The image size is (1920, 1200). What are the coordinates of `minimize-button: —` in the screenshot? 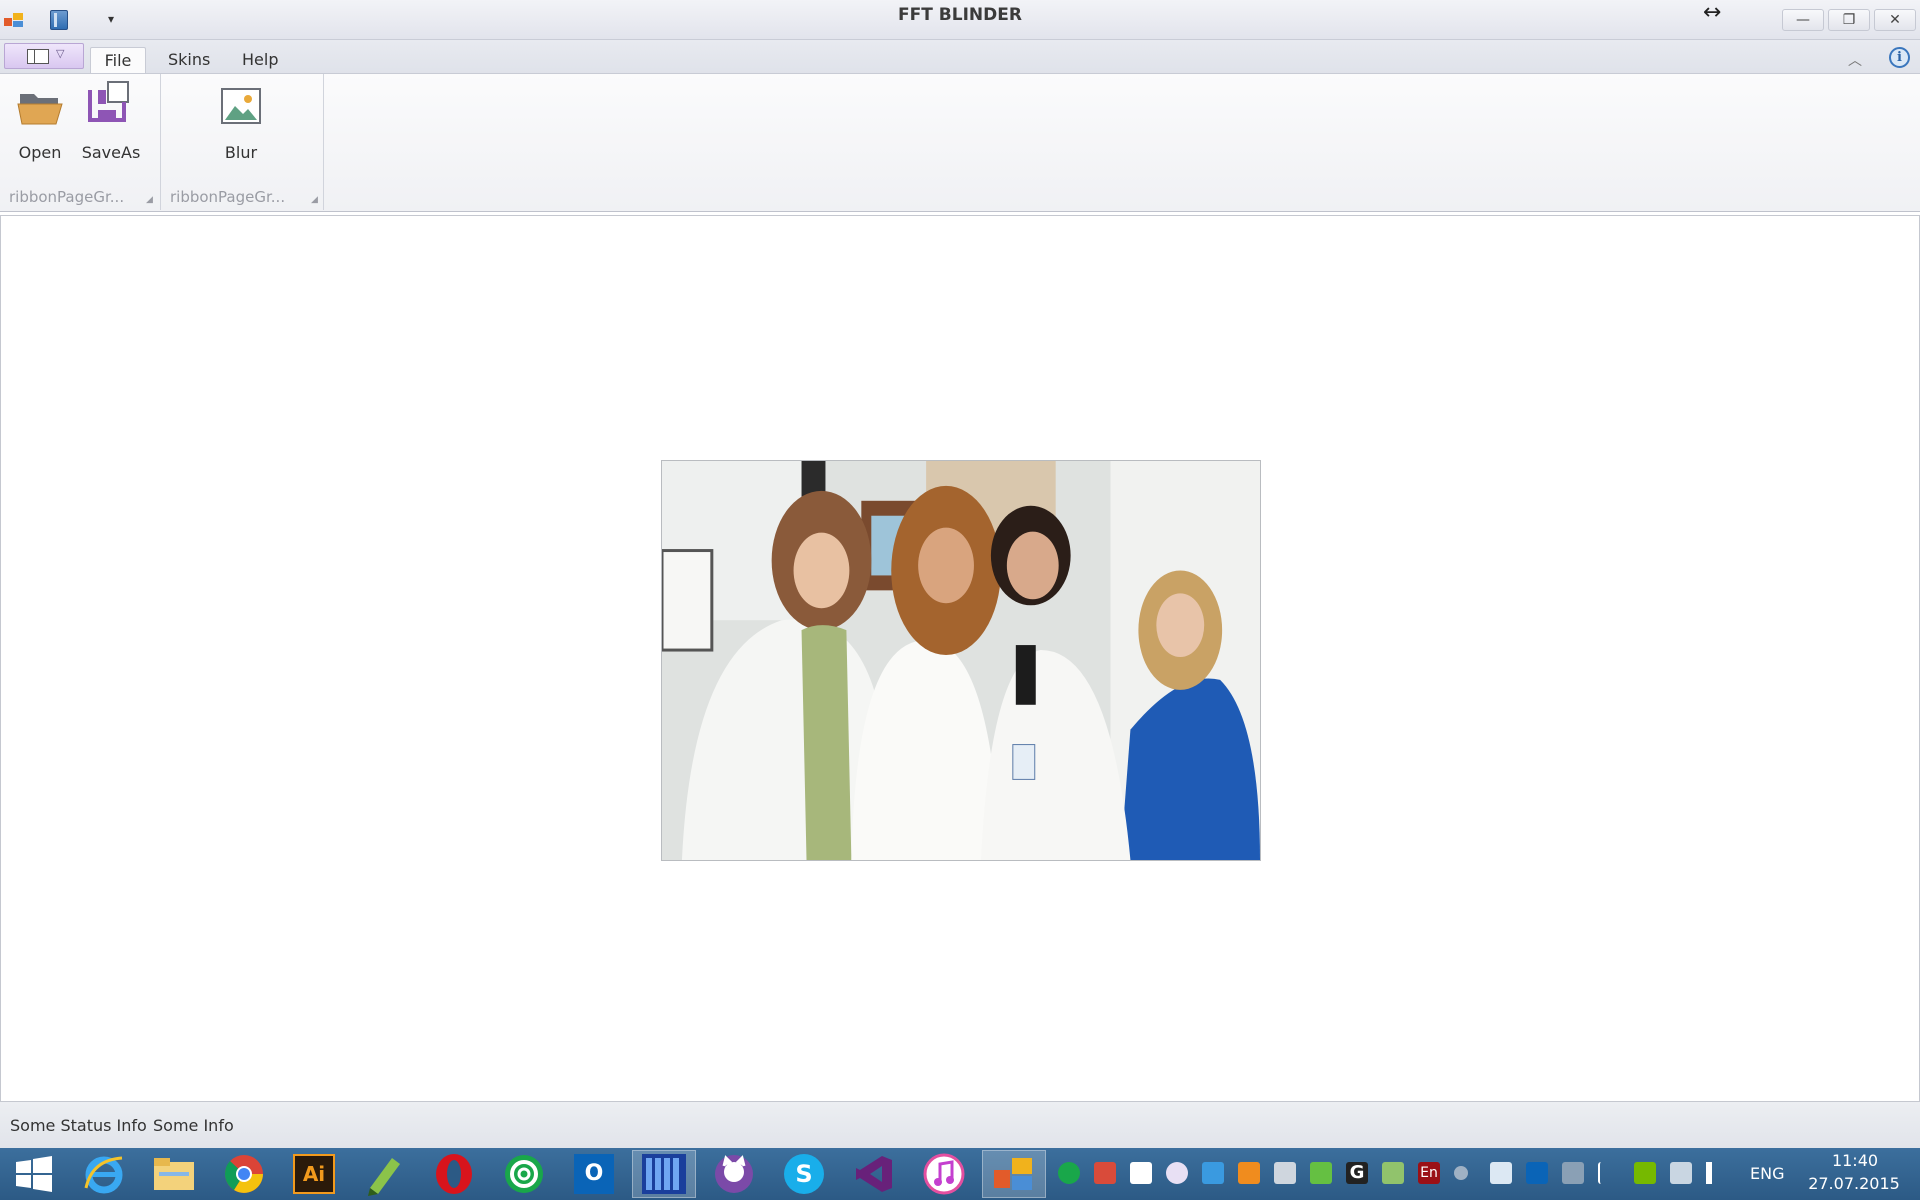 It's located at (1803, 20).